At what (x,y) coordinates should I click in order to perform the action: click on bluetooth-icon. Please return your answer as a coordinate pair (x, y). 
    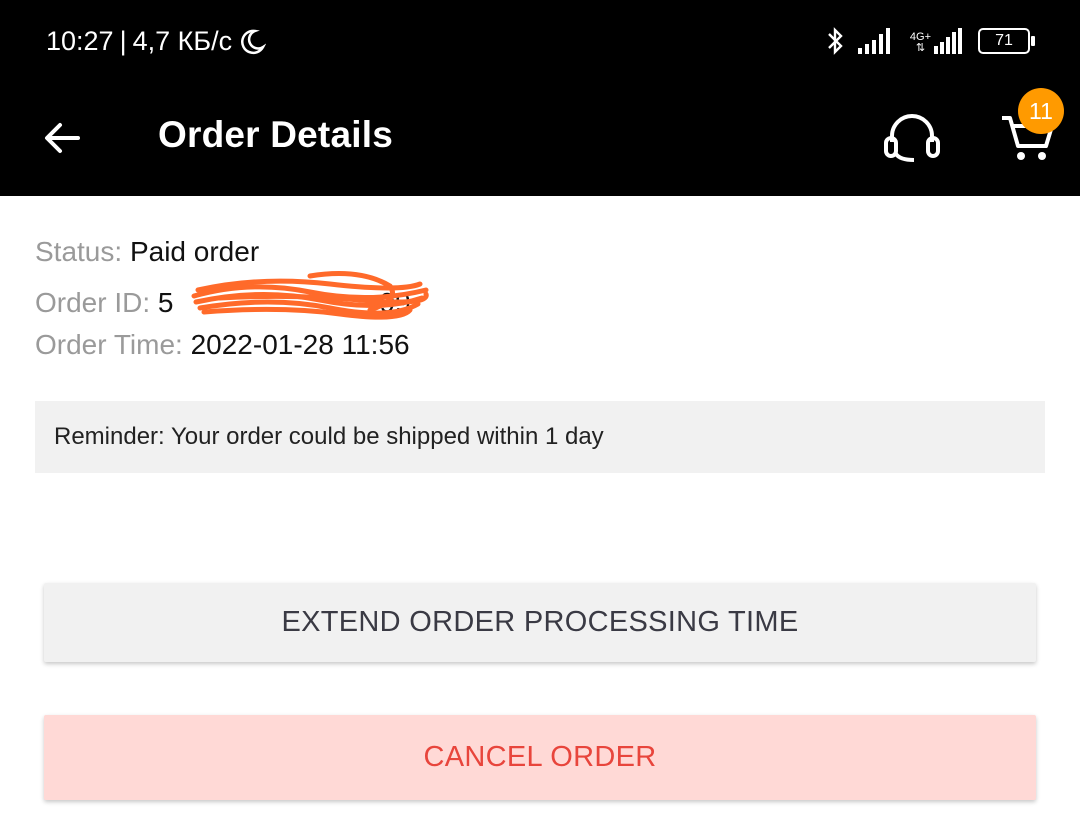
    Looking at the image, I should click on (835, 41).